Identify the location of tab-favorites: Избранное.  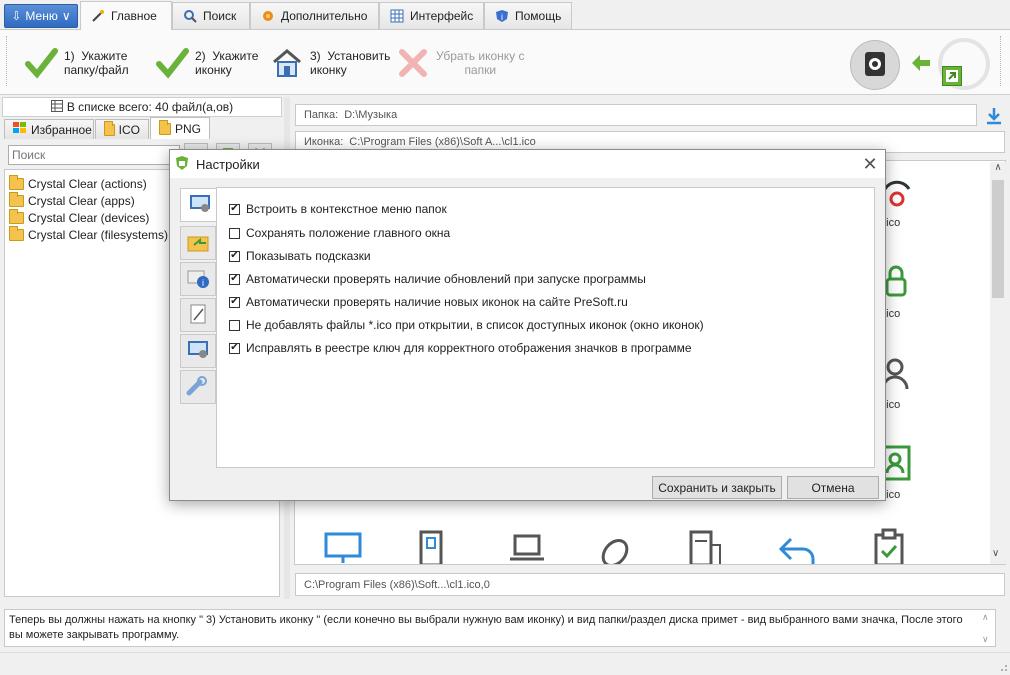
(49, 129).